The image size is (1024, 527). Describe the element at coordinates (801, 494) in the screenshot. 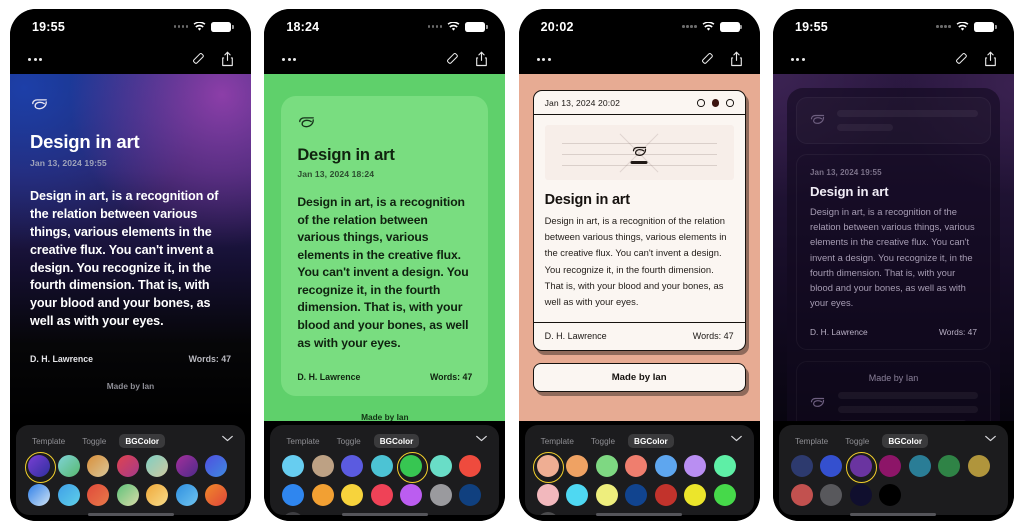

I see `swatch-dusty-red` at that location.